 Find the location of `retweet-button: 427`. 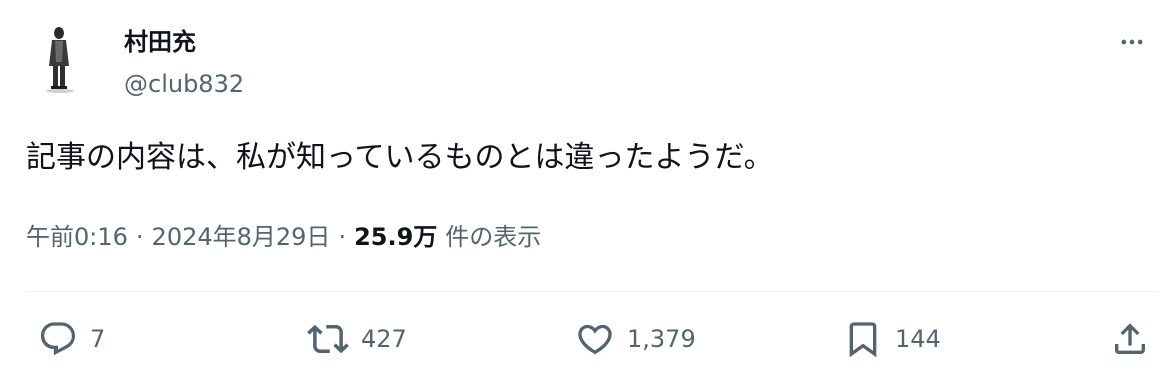

retweet-button: 427 is located at coordinates (357, 339).